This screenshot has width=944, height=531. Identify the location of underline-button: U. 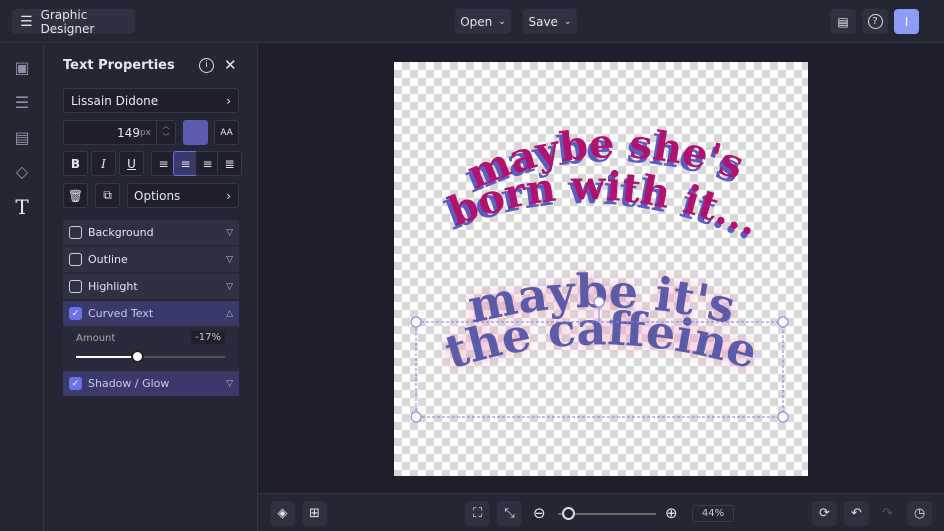
(131, 163).